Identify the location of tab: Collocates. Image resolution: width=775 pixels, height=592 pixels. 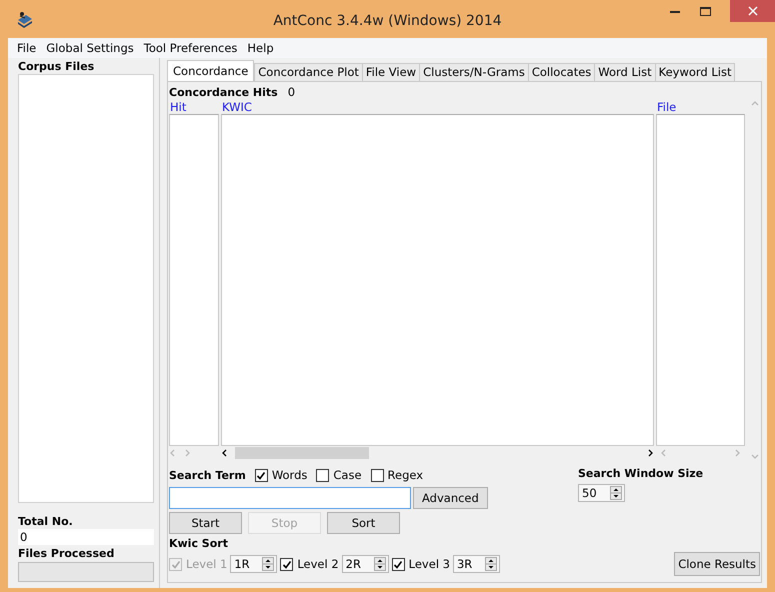
(562, 72).